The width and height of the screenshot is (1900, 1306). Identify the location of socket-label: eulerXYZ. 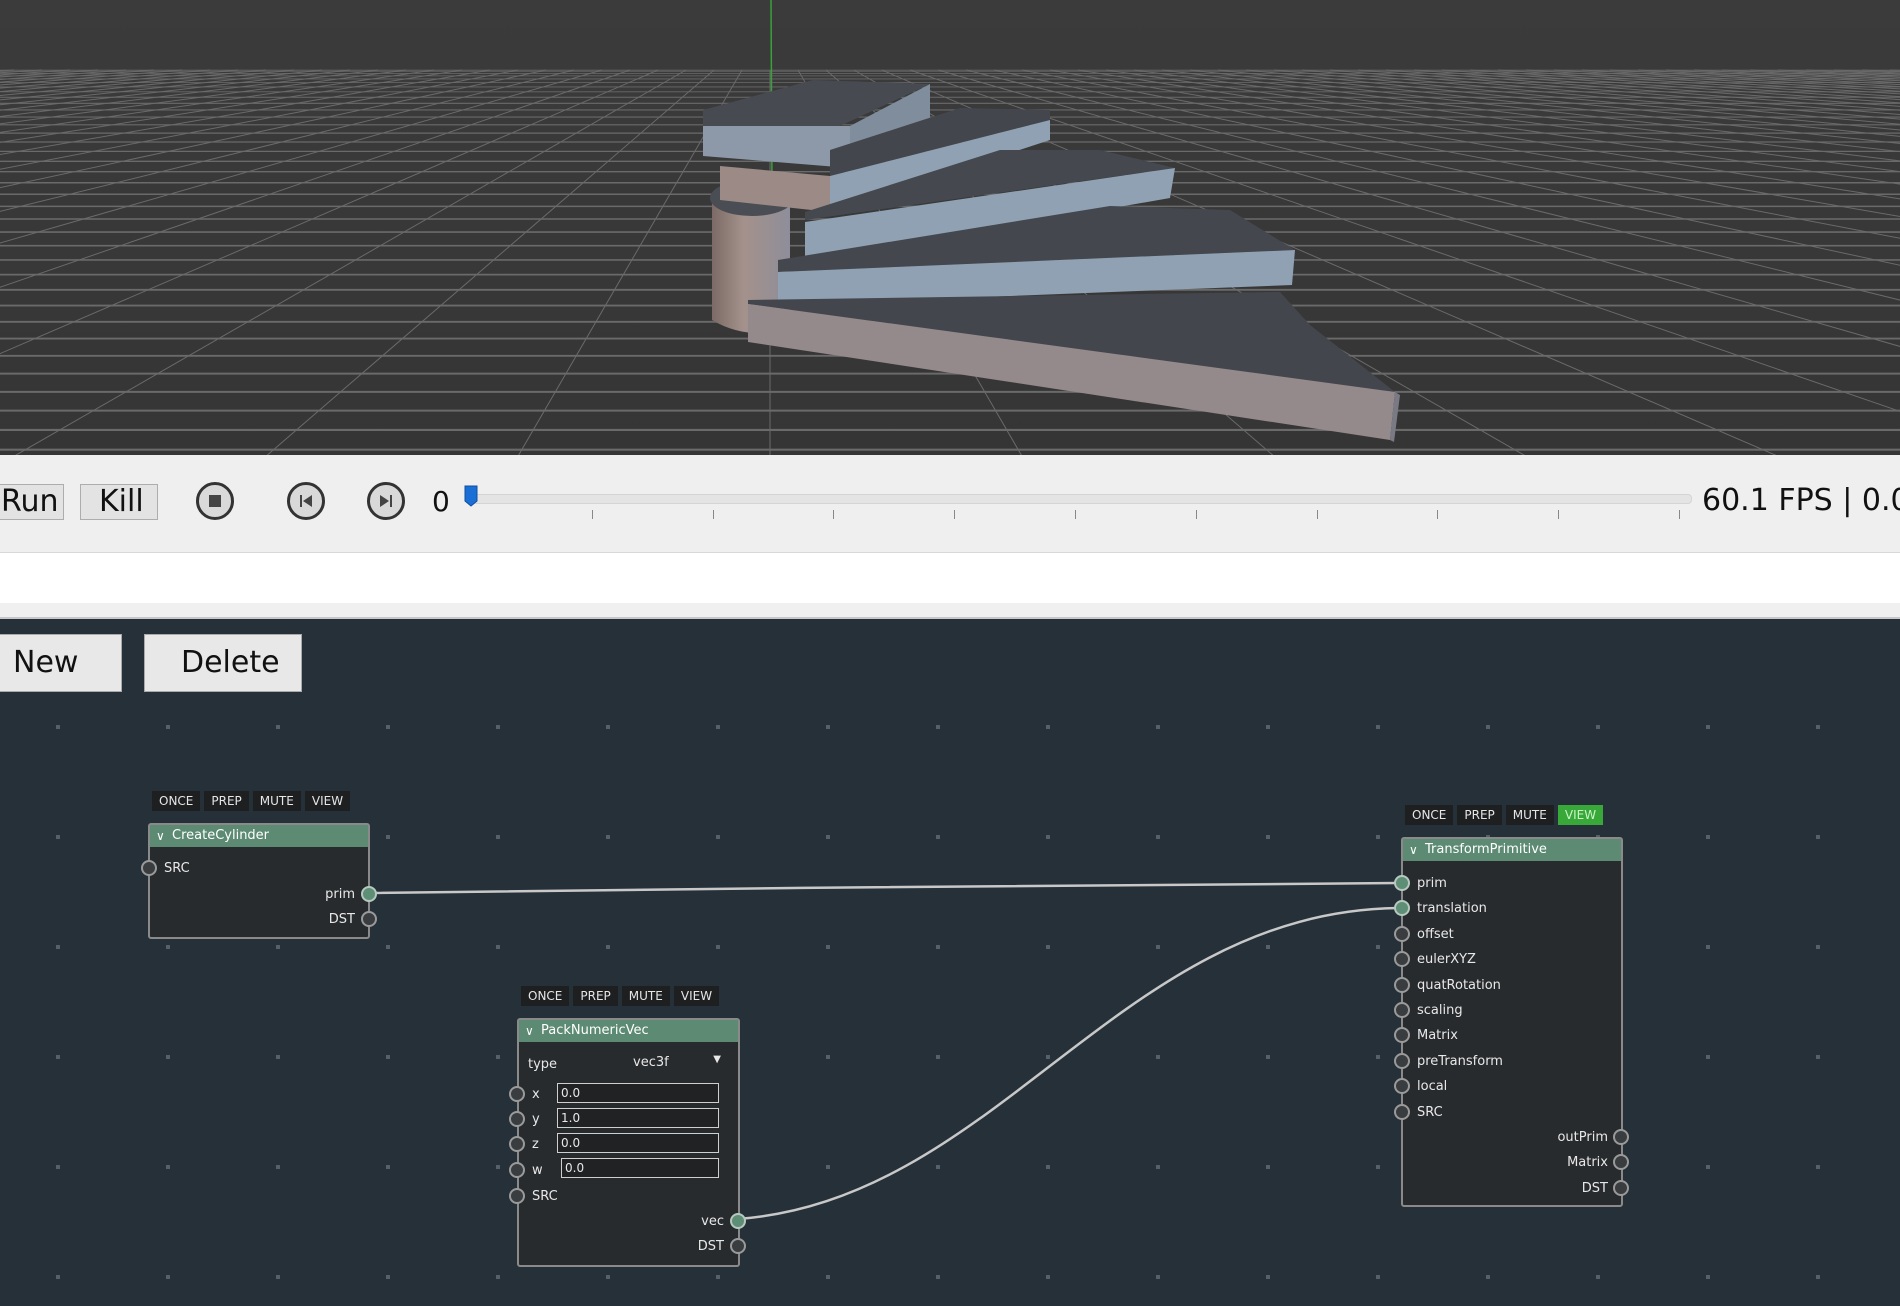
(1446, 960).